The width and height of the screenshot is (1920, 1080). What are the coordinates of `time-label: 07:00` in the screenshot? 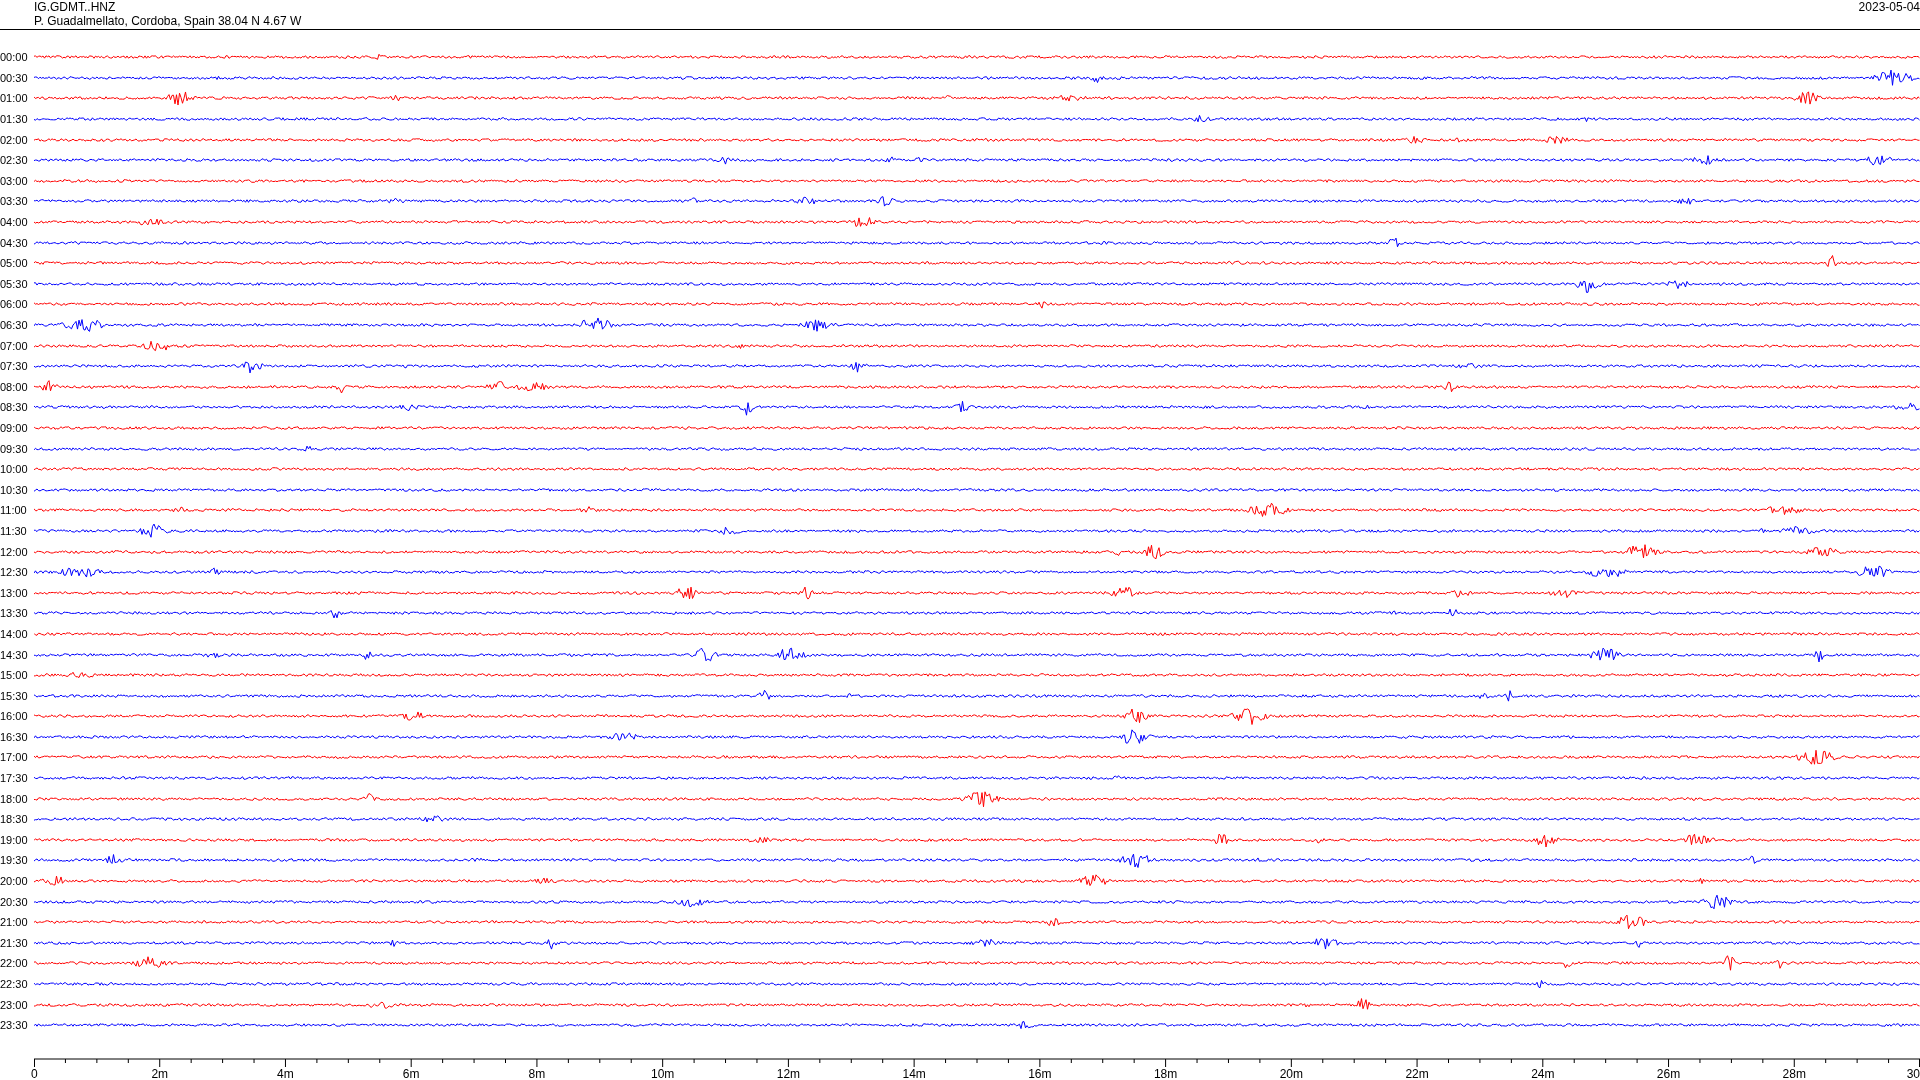 It's located at (14, 345).